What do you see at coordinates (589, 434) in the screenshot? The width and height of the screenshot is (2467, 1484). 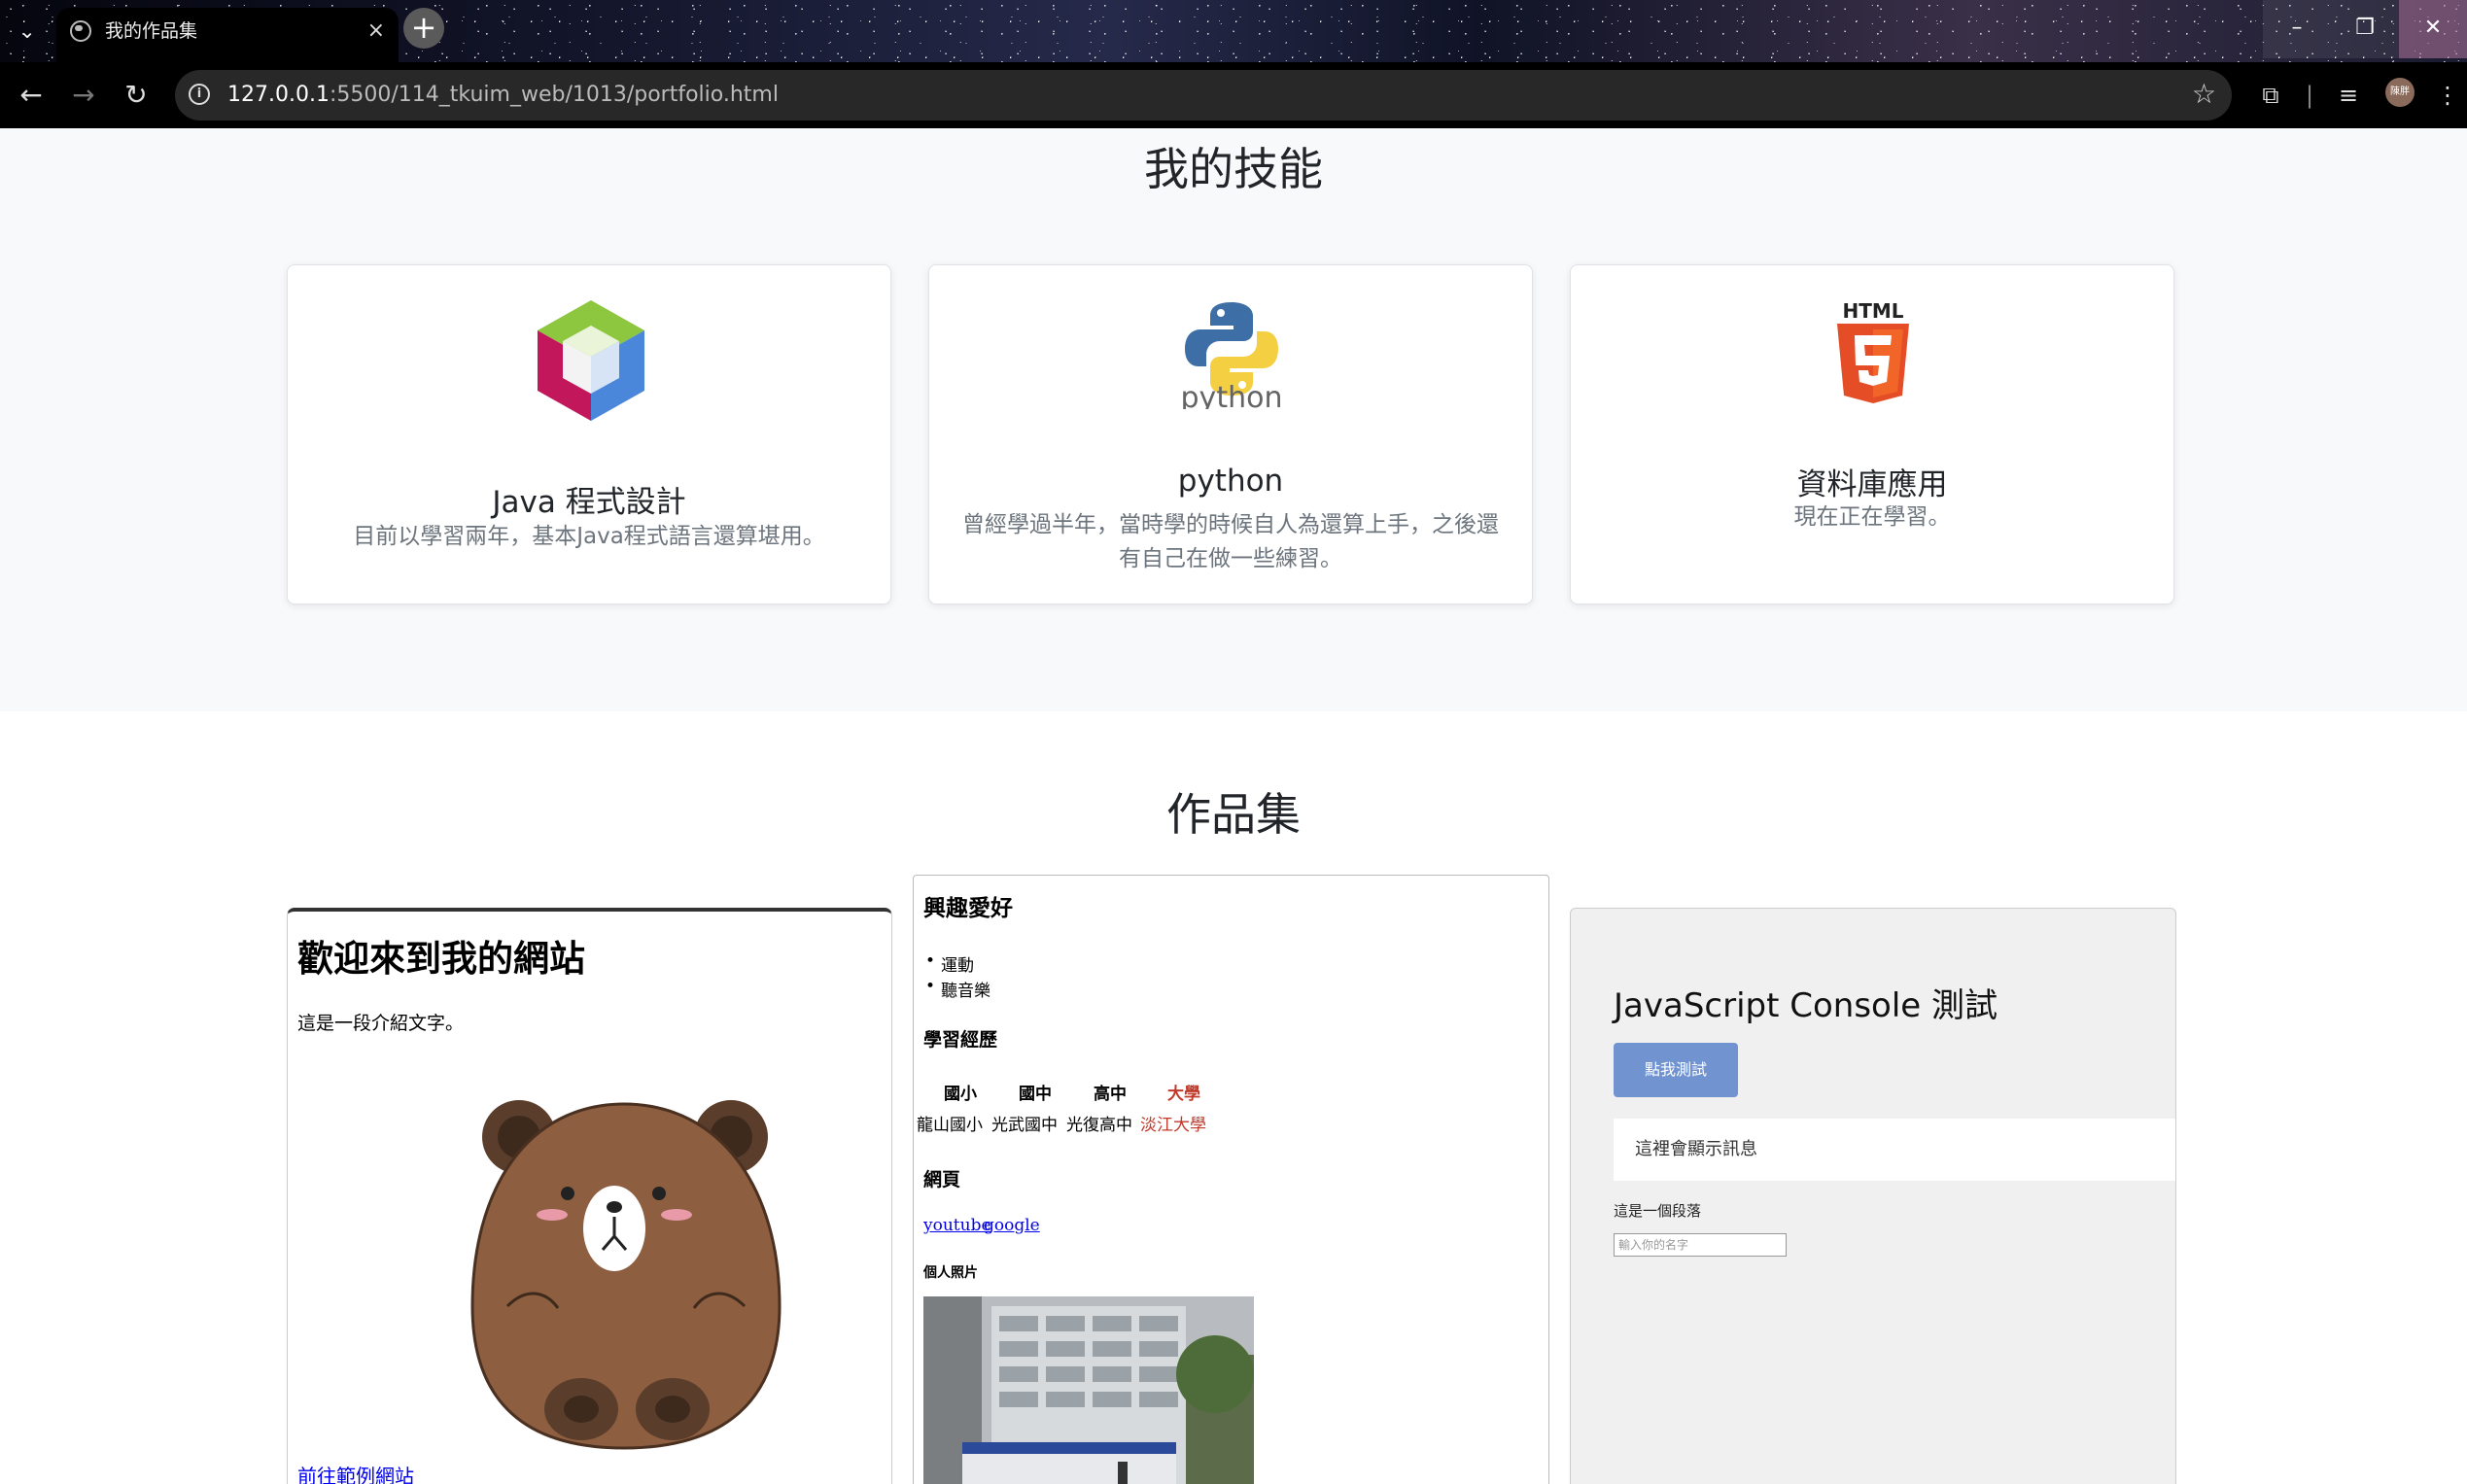 I see `skill-card-java: Java 程式設計 目前以學習兩年，基本Java程式語言還算堪用。` at bounding box center [589, 434].